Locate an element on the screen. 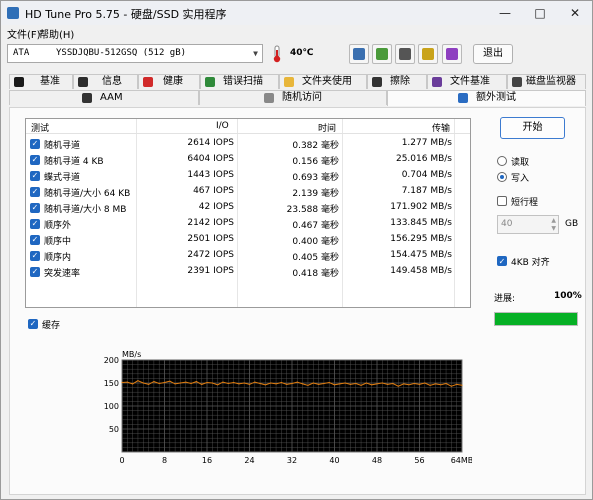 The width and height of the screenshot is (593, 500). tab-benchmark: 基准 is located at coordinates (41, 81).